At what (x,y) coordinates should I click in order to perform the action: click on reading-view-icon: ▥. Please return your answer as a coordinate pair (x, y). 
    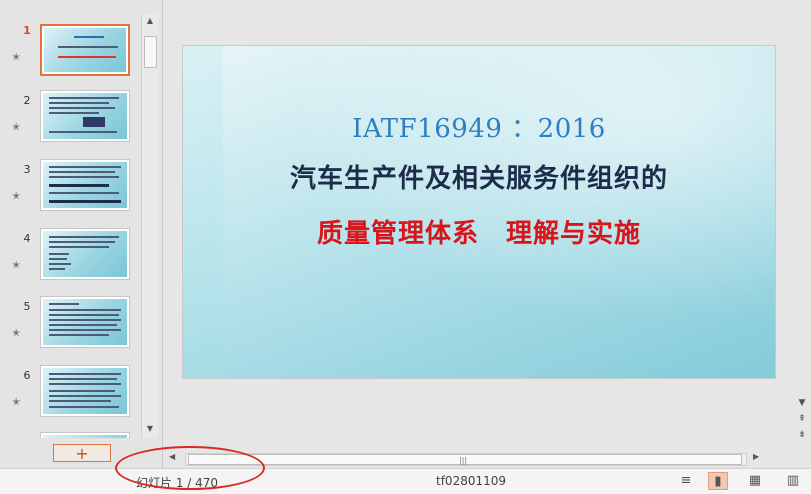
    Looking at the image, I should click on (793, 481).